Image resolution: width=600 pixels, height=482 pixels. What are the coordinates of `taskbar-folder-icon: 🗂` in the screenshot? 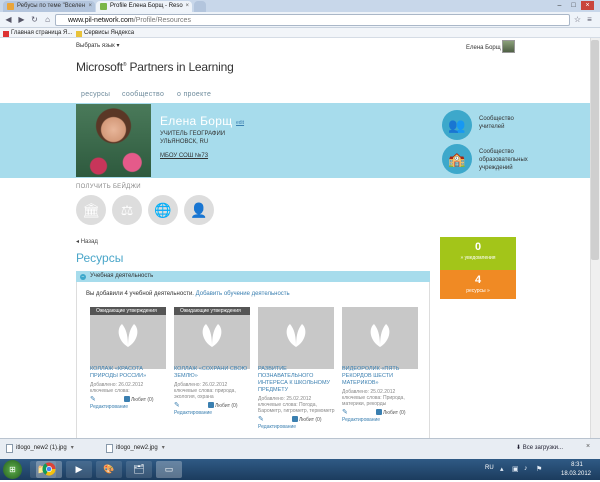 It's located at (139, 469).